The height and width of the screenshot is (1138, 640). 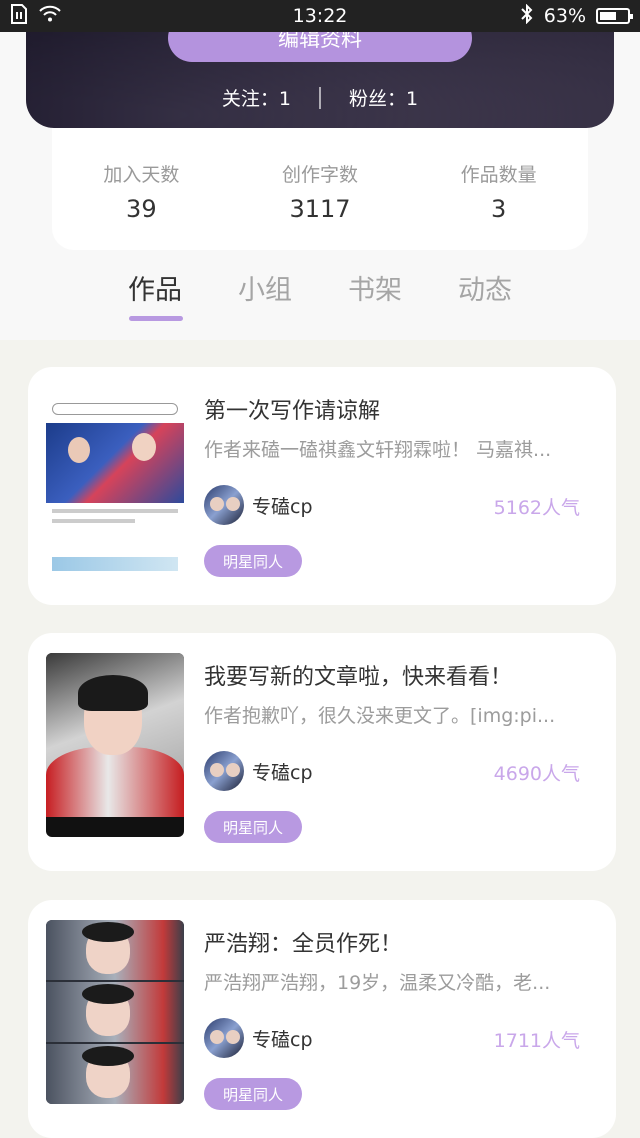 I want to click on cover-hair, so click(x=113, y=693).